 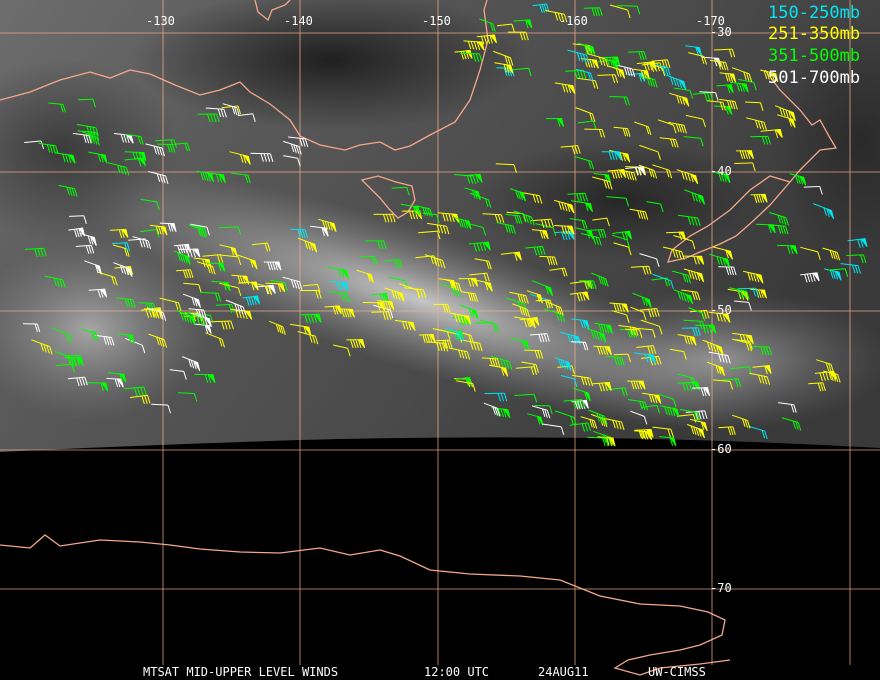 What do you see at coordinates (814, 78) in the screenshot?
I see `legend-item-501-700mb: 501-700mb` at bounding box center [814, 78].